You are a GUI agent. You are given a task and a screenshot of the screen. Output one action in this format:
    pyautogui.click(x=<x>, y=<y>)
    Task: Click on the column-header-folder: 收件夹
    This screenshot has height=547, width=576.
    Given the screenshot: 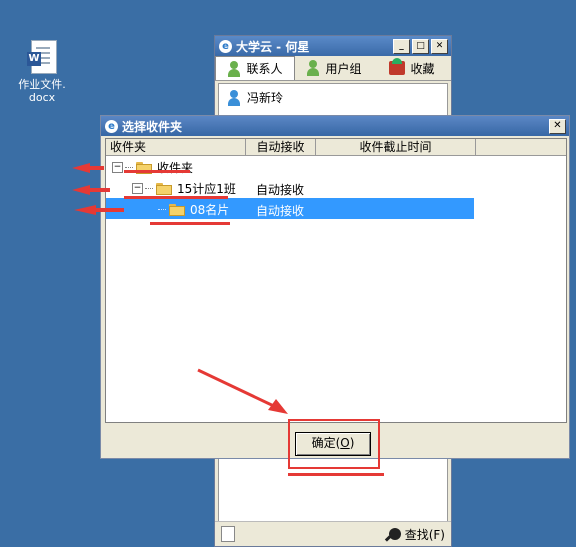 What is the action you would take?
    pyautogui.click(x=176, y=147)
    